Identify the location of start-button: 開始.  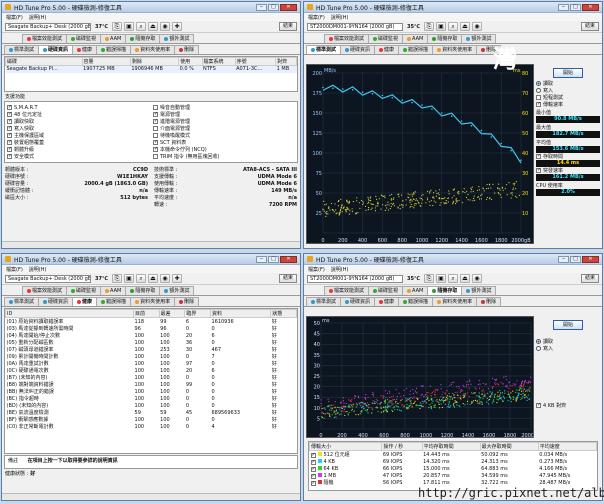
(568, 325).